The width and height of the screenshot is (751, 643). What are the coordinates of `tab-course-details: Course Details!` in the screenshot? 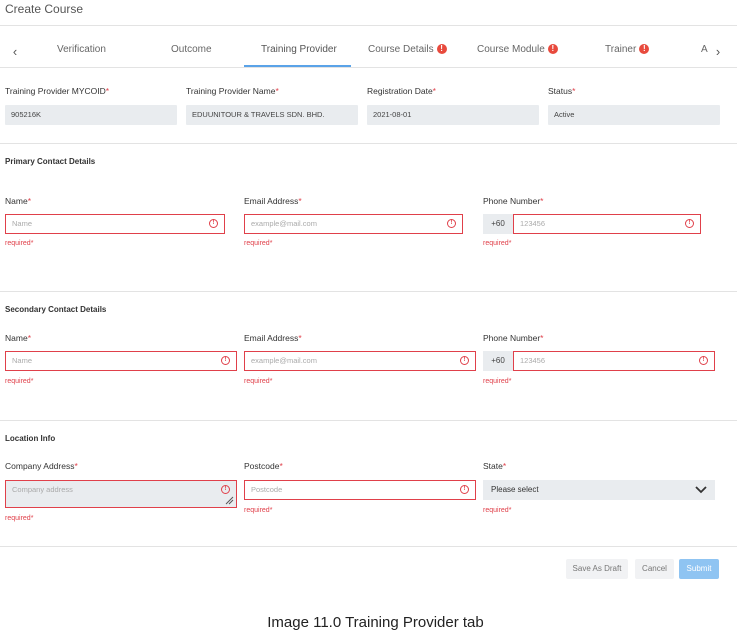 It's located at (407, 49).